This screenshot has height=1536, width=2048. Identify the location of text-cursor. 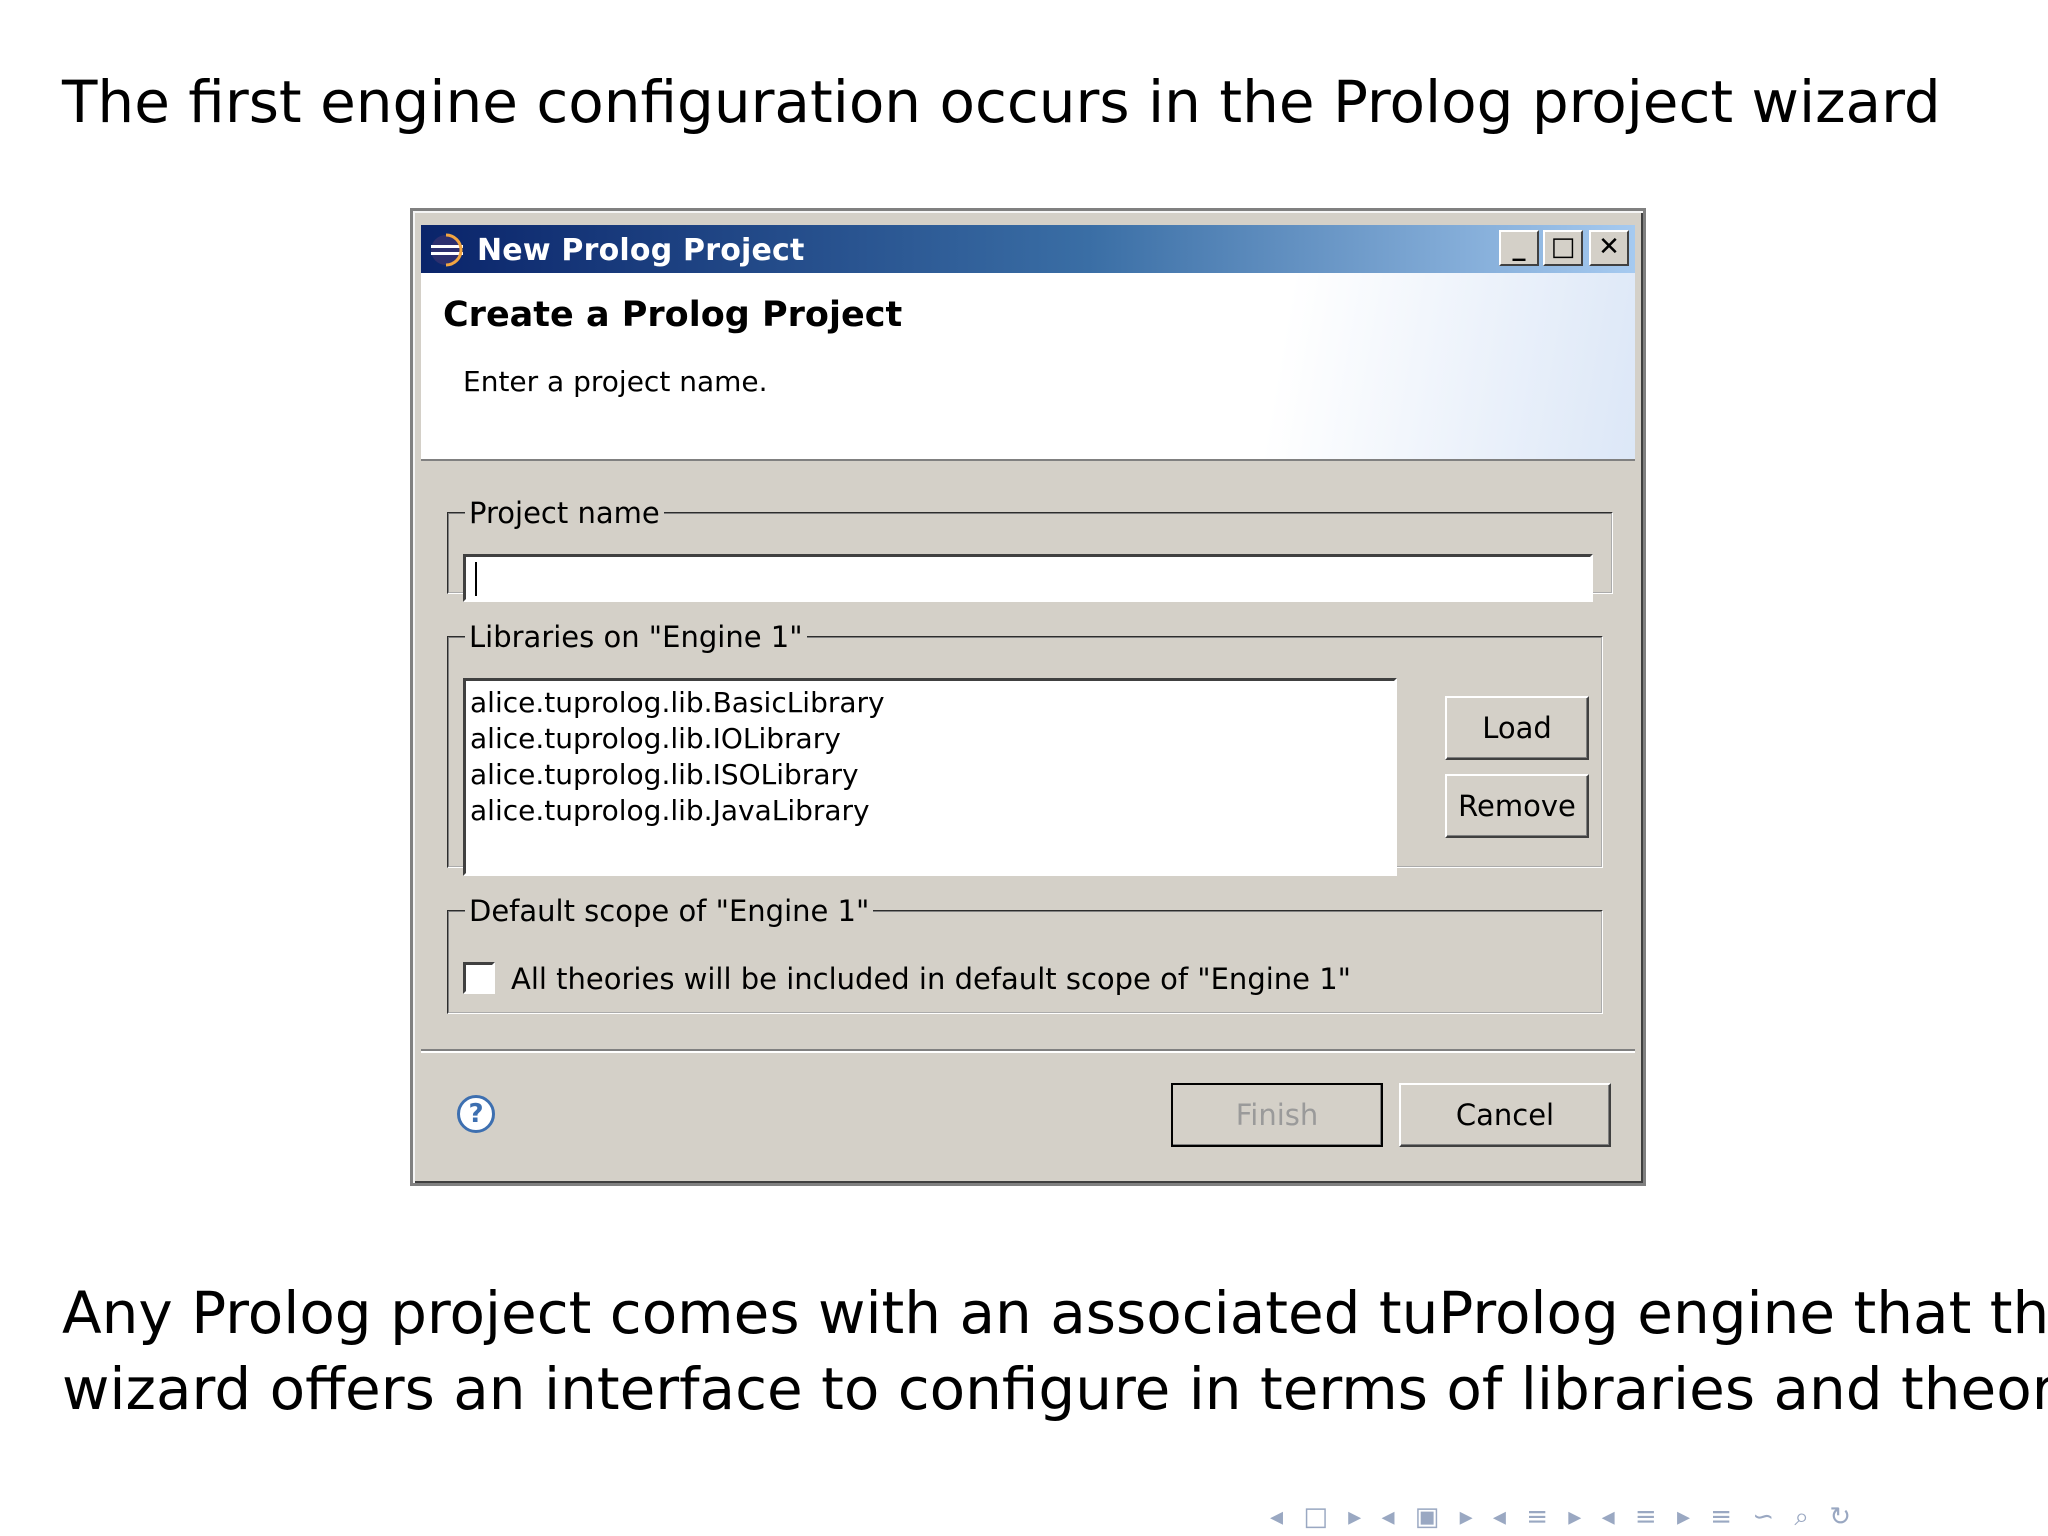
(476, 579).